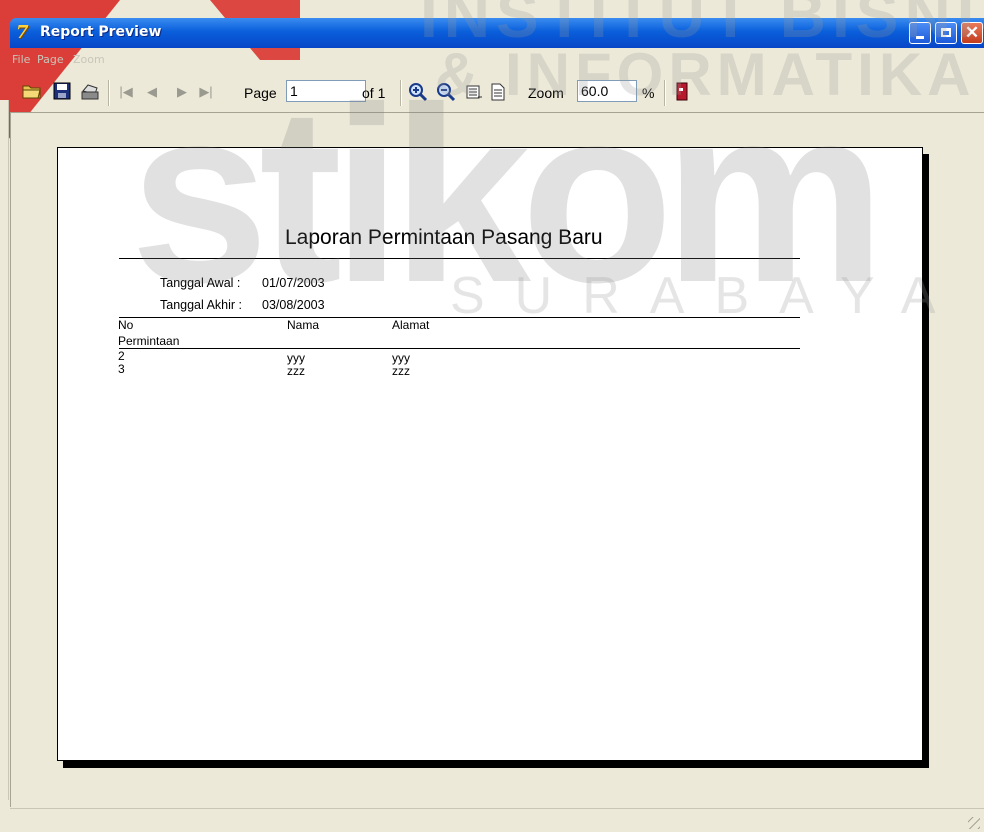 This screenshot has height=832, width=984. What do you see at coordinates (149, 341) in the screenshot?
I see `column-header-no-line2: Permintaan` at bounding box center [149, 341].